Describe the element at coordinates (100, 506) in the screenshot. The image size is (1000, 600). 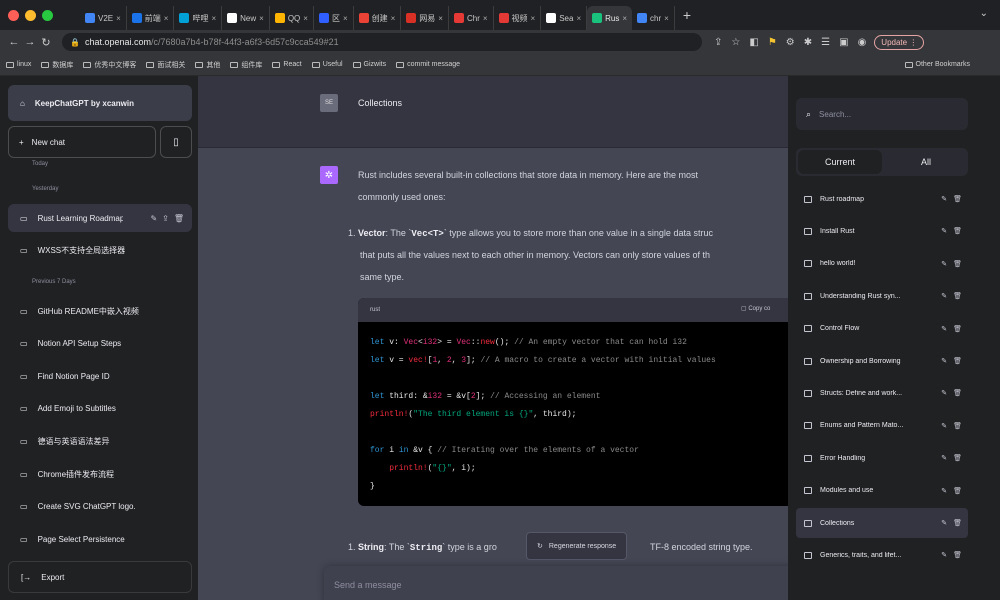
I see `sidebar-chat-item: ▭ Create SVG ChatGPT logo.` at that location.